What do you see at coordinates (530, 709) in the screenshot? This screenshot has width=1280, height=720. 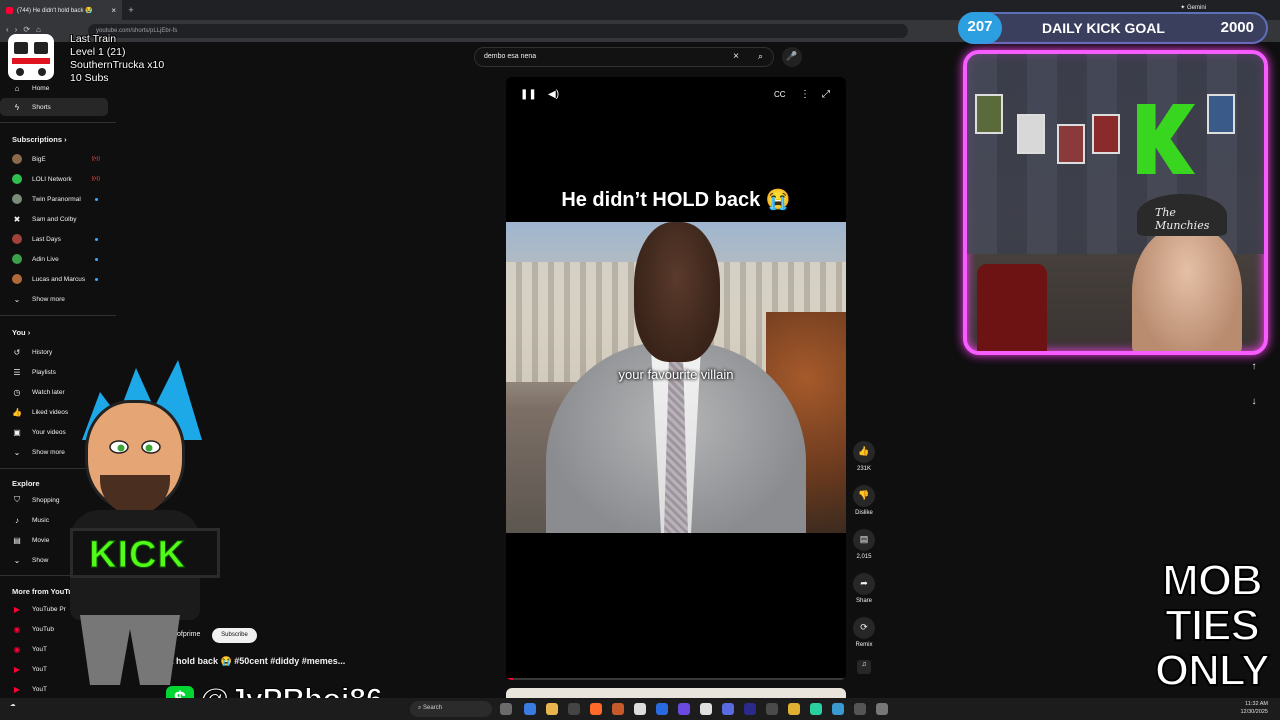 I see `copilot-icon` at bounding box center [530, 709].